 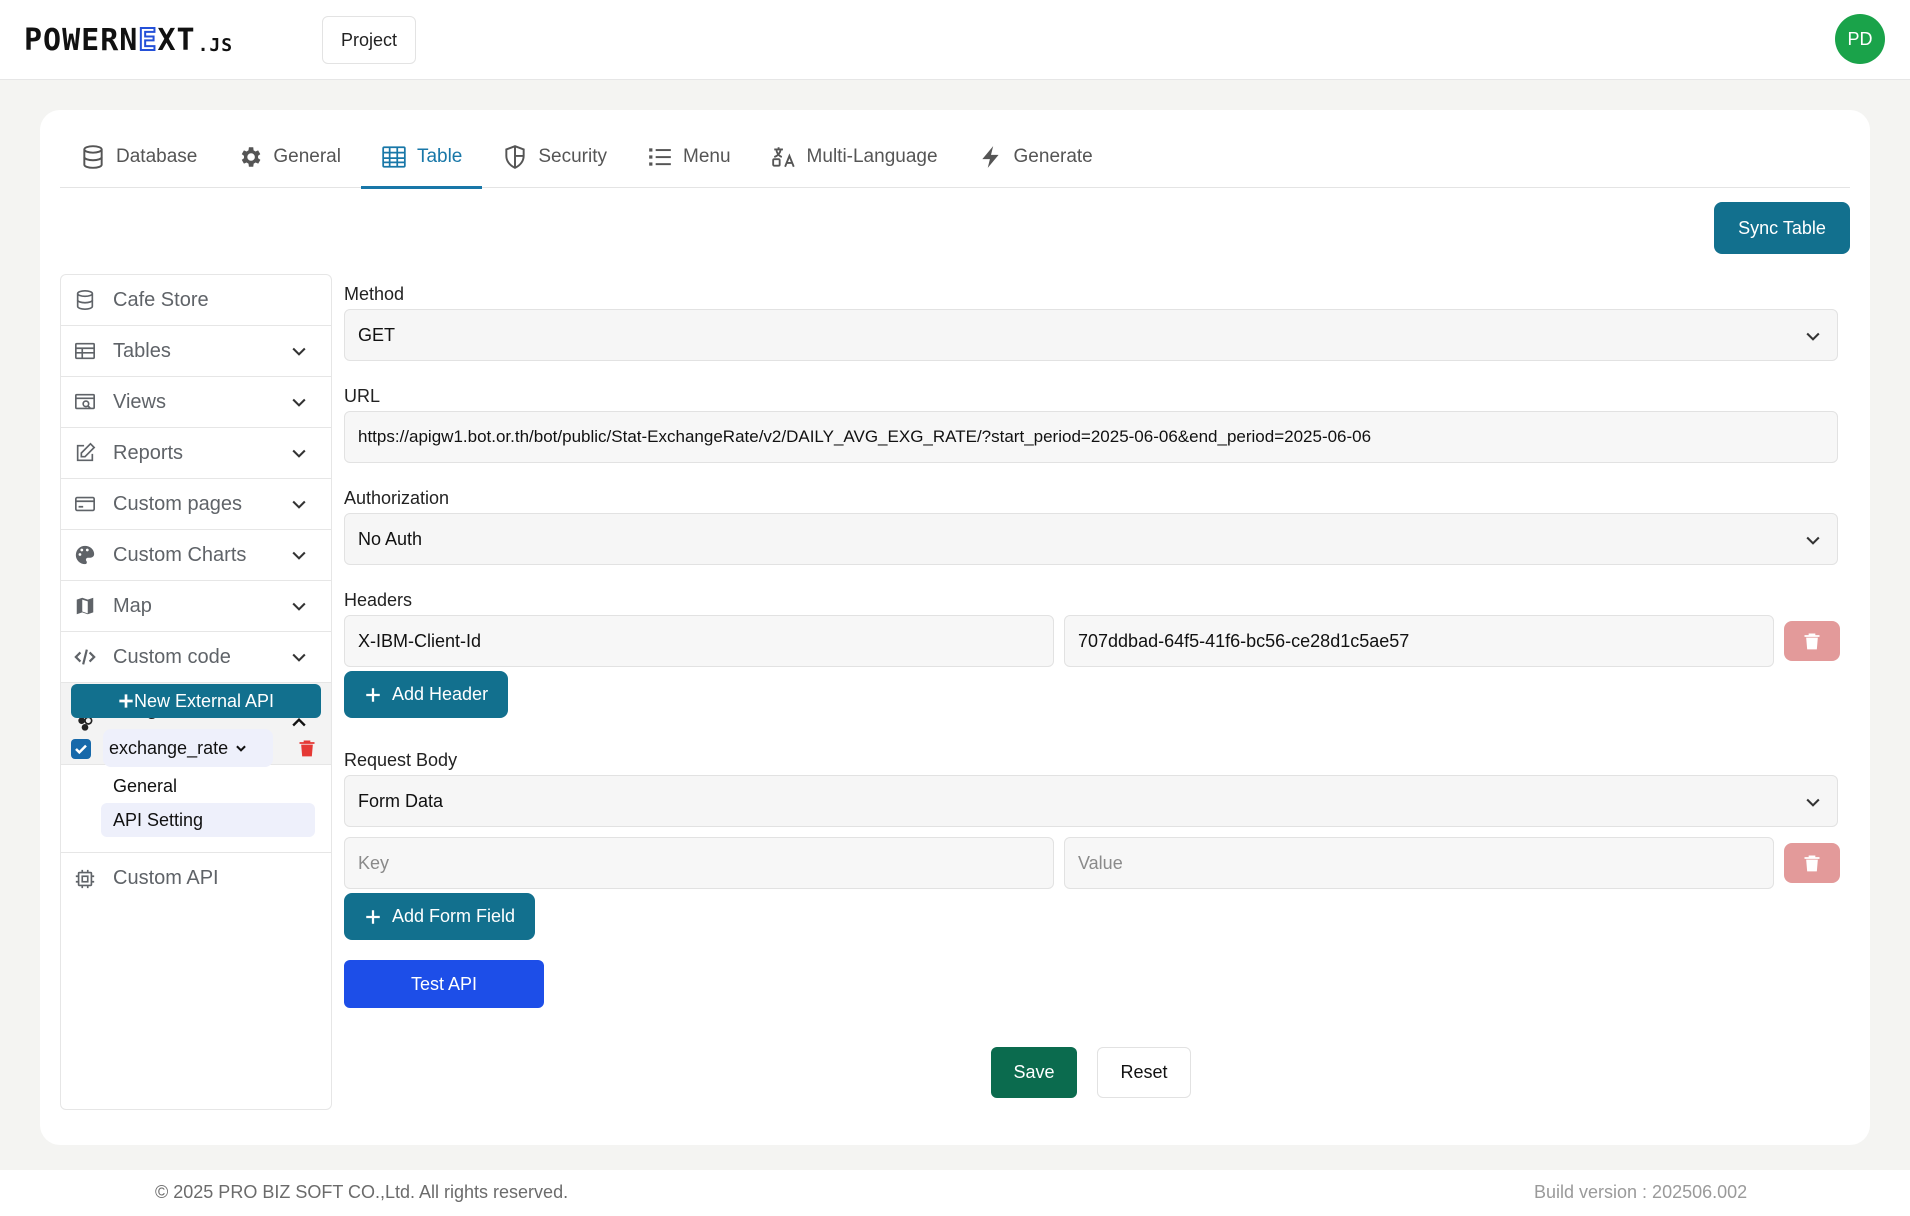 I want to click on sidebar-item-label: Map, so click(x=132, y=605).